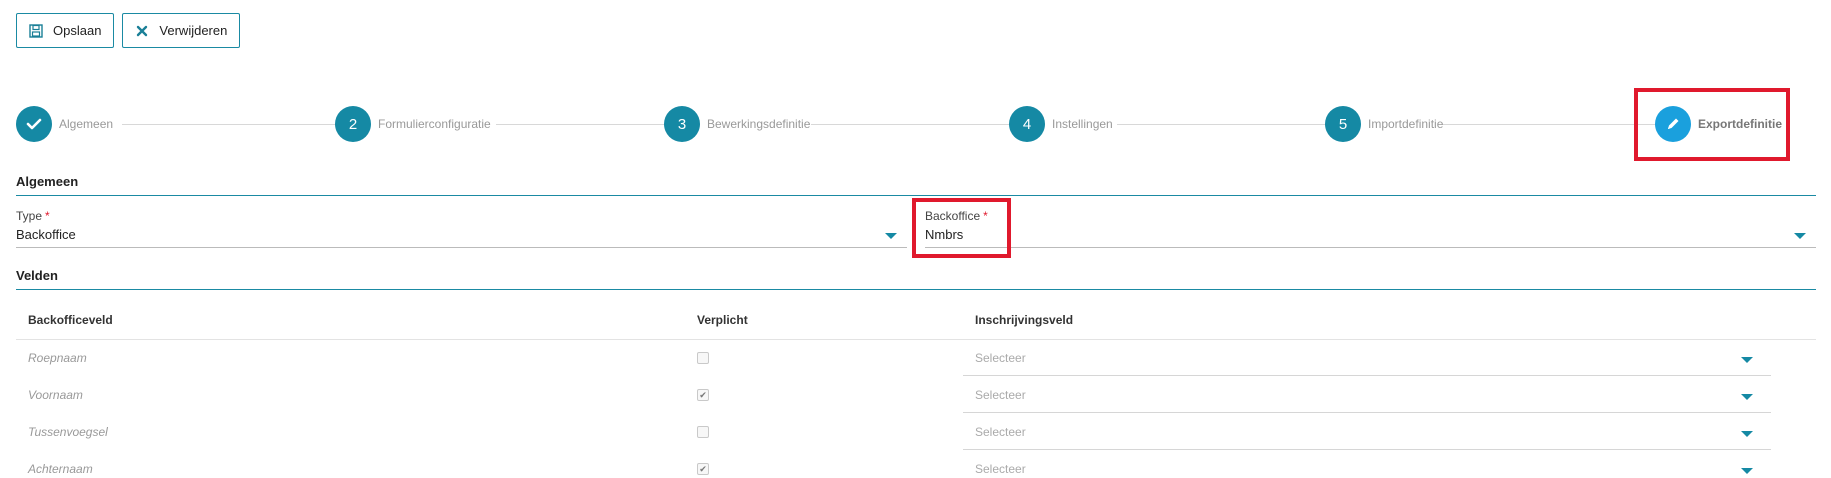 This screenshot has width=1831, height=478. Describe the element at coordinates (956, 216) in the screenshot. I see `backoffice-label: Backoffice *` at that location.